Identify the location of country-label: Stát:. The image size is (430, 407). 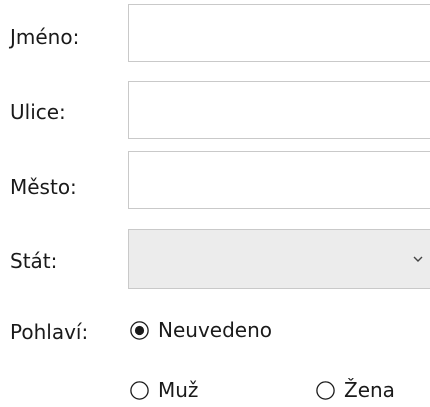
(34, 261).